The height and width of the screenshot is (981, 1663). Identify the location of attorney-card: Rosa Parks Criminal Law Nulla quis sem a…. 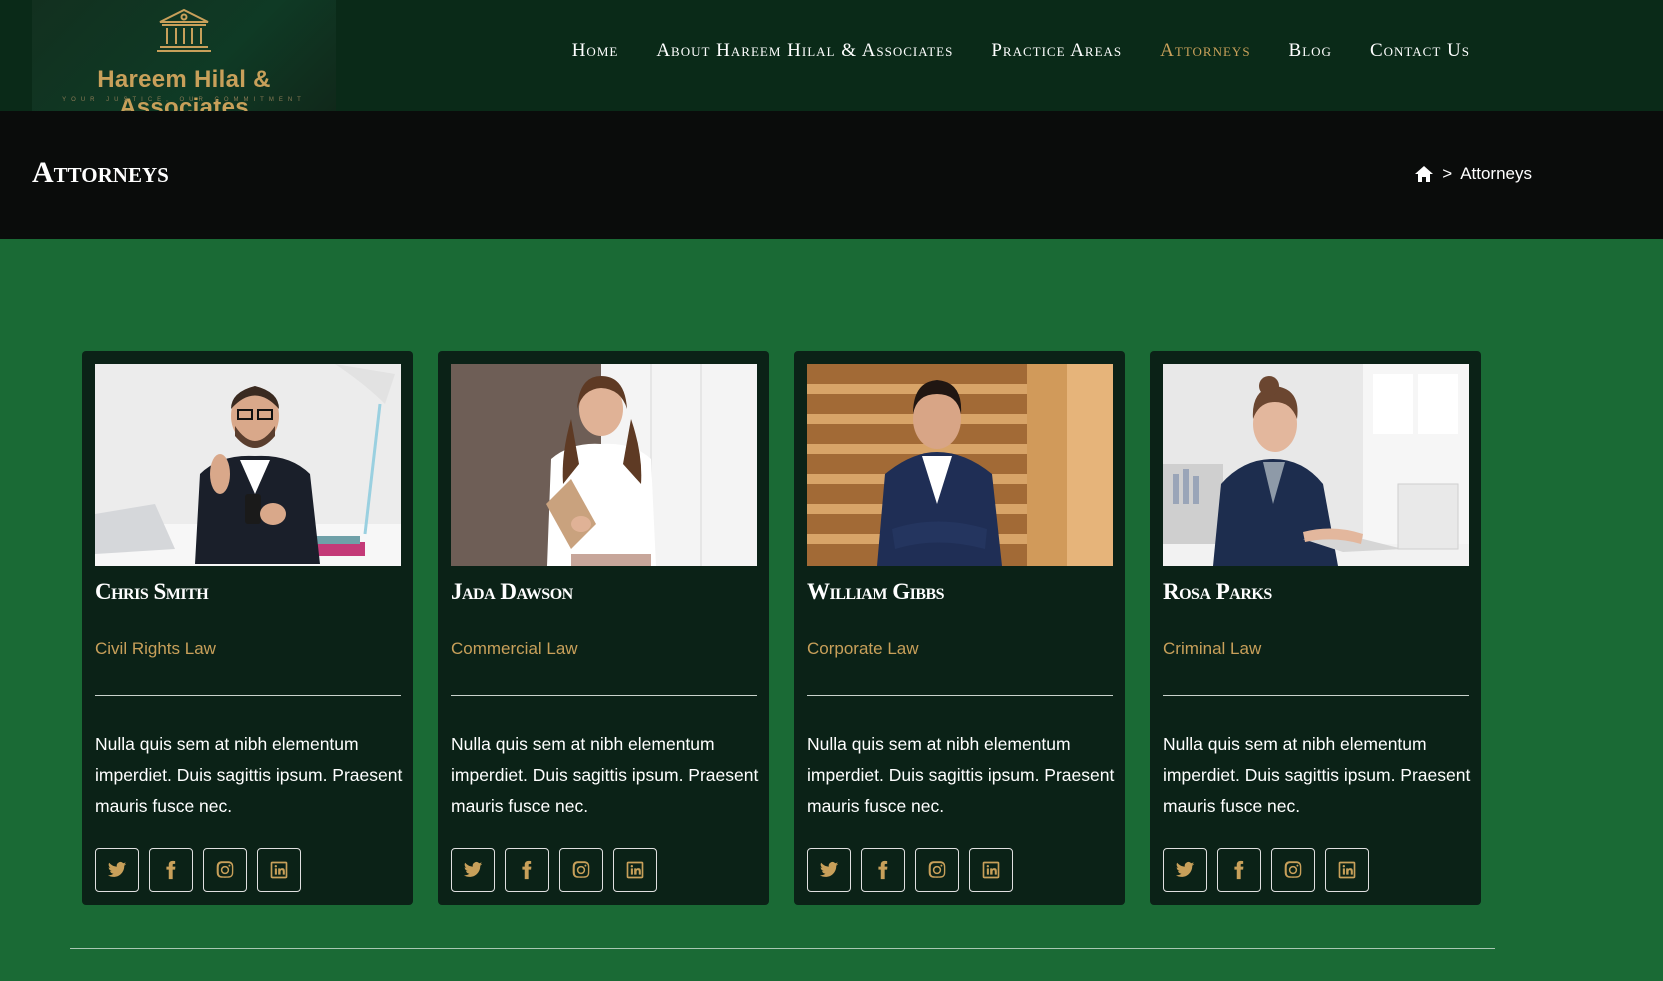
(1315, 628).